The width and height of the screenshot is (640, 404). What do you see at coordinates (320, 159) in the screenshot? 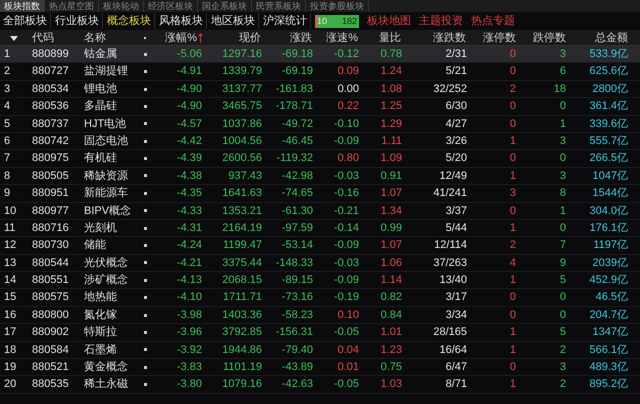
I see `table-row: 7 880975 有机硅 -4.39 2600.56 -119.32 0.80 1.09 5/20 0 0 266.5亿` at bounding box center [320, 159].